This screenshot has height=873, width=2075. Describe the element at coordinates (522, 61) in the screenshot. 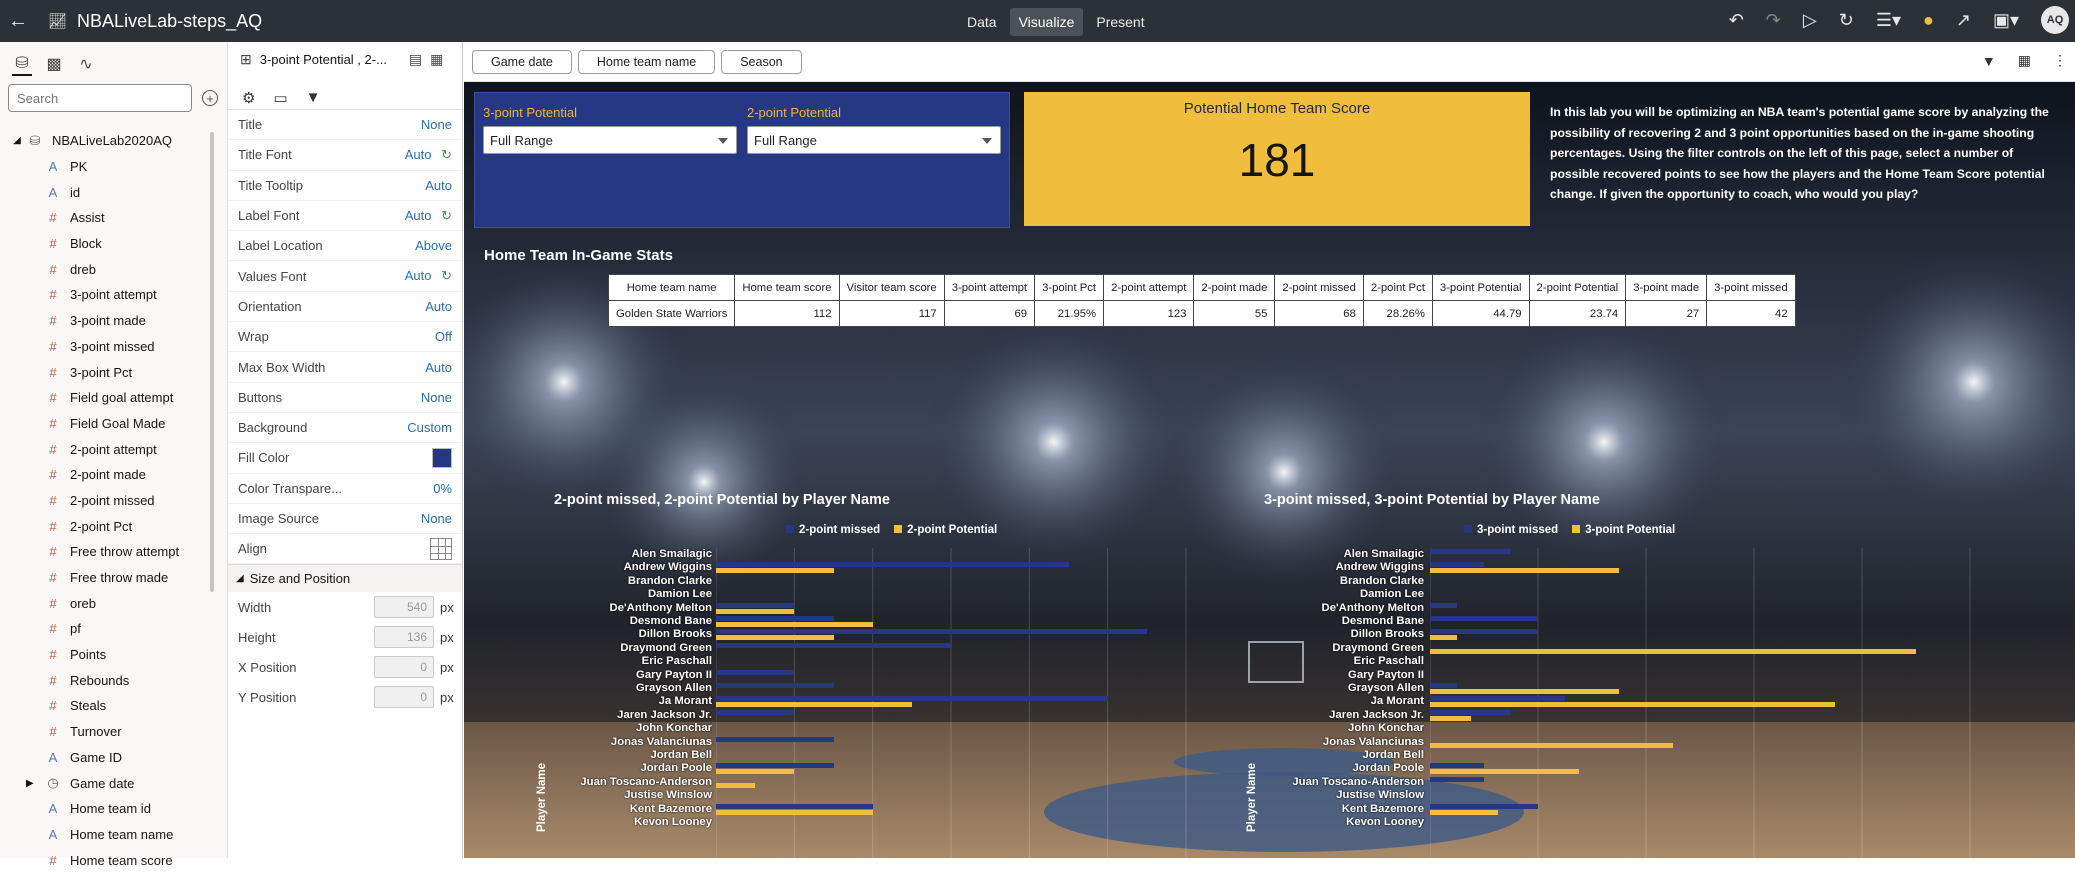

I see `filter-game-date: Game date` at that location.